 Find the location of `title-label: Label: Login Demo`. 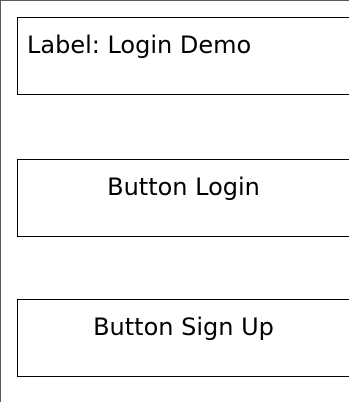

title-label: Label: Login Demo is located at coordinates (139, 45).